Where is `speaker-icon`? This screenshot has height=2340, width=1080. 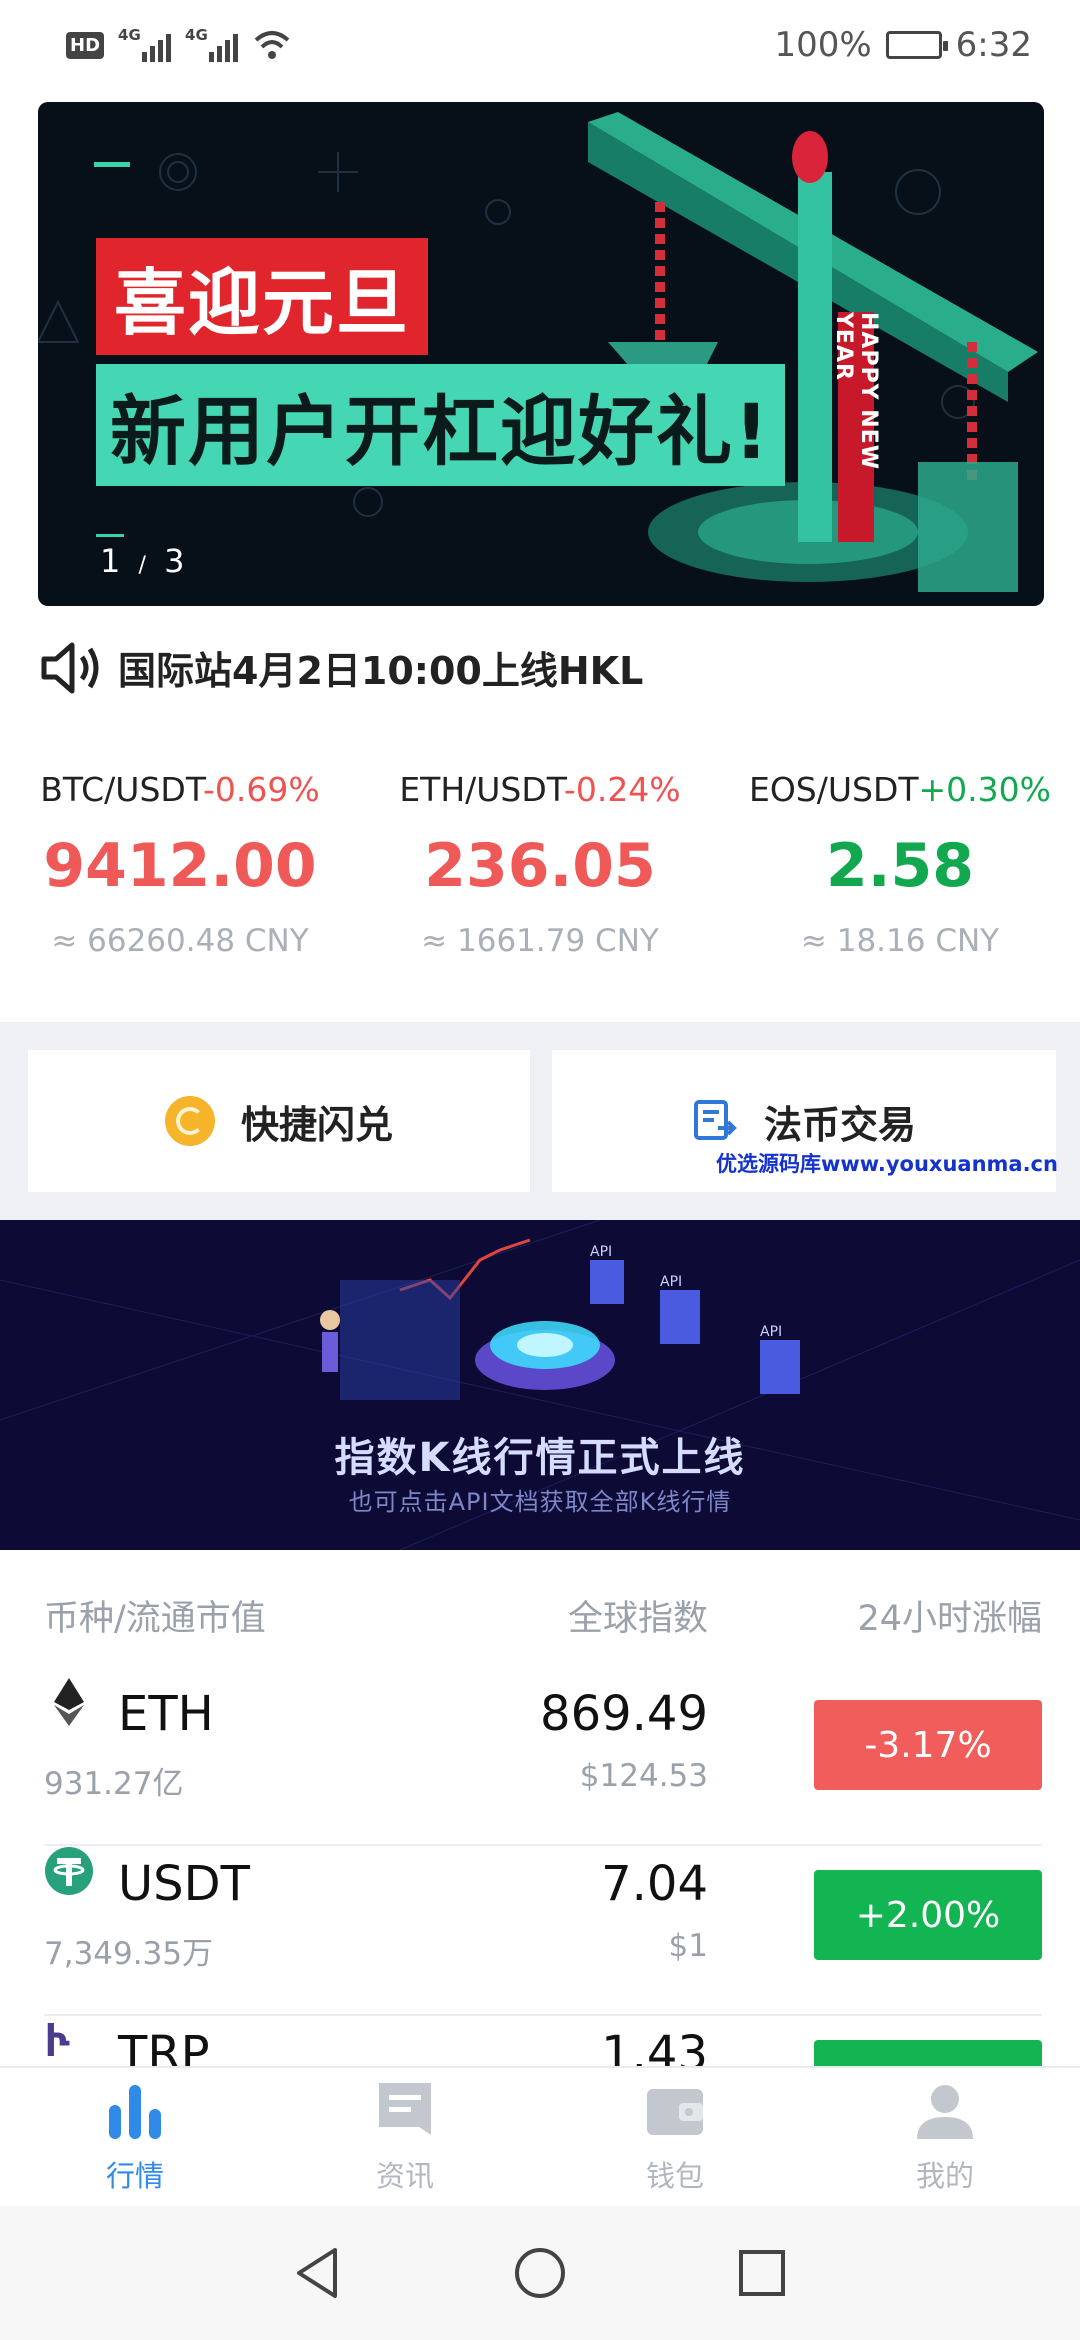
speaker-icon is located at coordinates (70, 667).